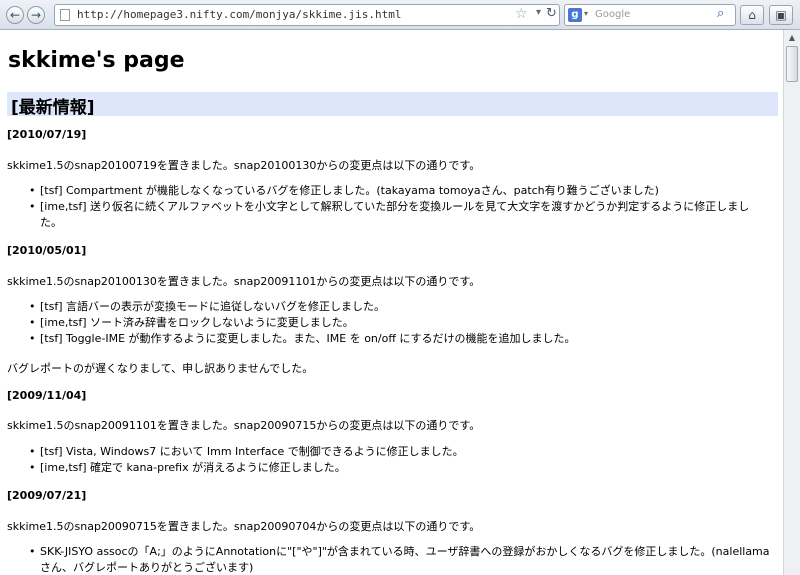 The image size is (800, 575). What do you see at coordinates (792, 38) in the screenshot?
I see `scroll-up-arrow-icon: ▲` at bounding box center [792, 38].